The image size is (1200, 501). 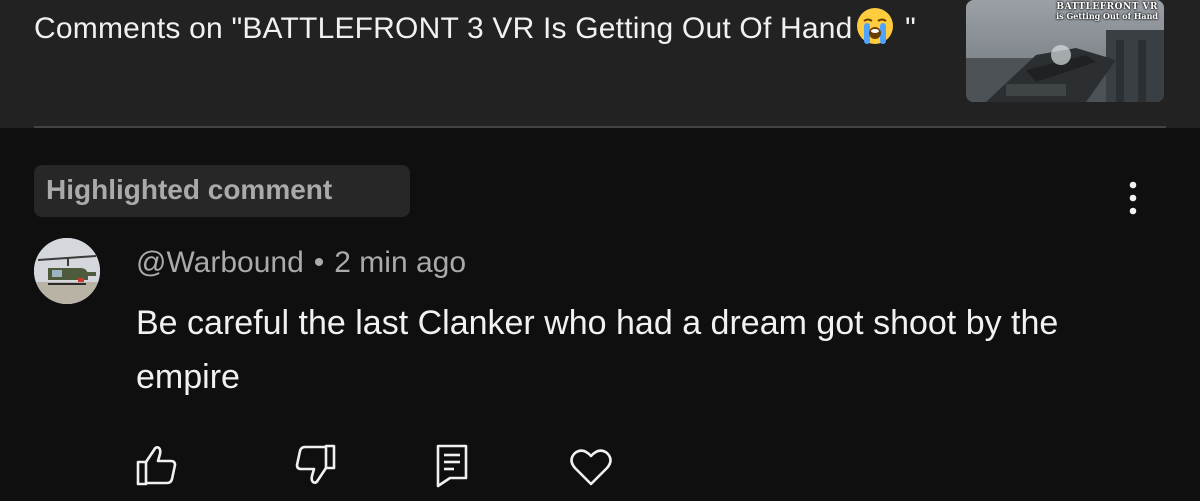 I want to click on video-thumbnail: BATTLEFRONT VR is Getting Out of Hand, so click(x=1065, y=51).